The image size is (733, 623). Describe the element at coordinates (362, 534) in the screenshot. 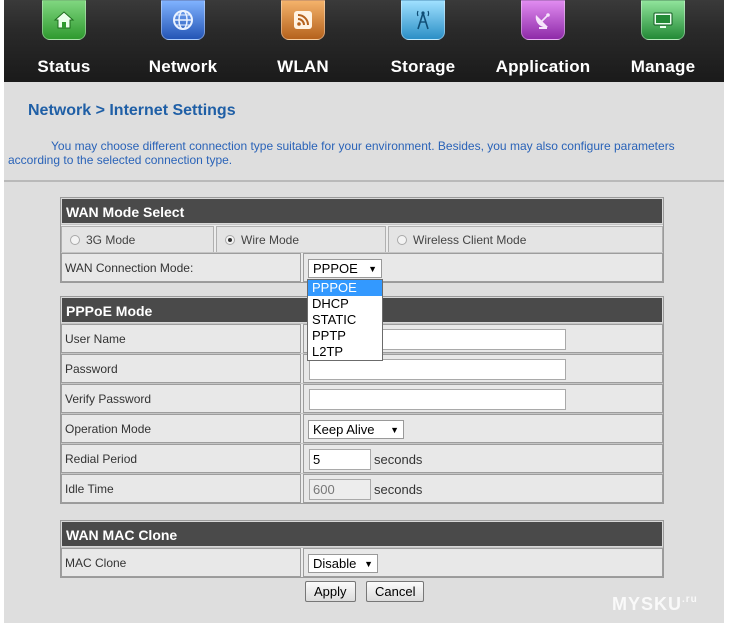

I see `mac-clone-header: WAN MAC Clone` at that location.